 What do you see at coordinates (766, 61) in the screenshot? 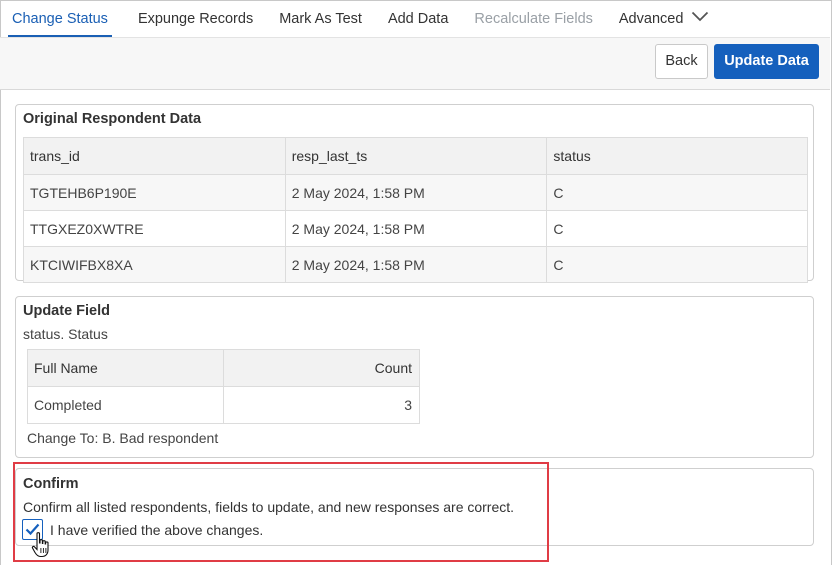
I see `update-data-button: Update Data` at bounding box center [766, 61].